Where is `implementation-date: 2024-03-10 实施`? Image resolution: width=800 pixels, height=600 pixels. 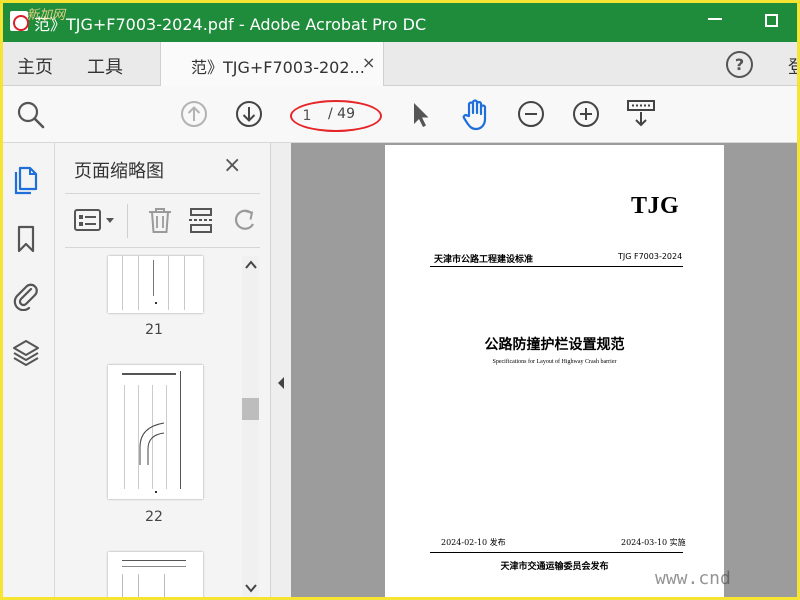
implementation-date: 2024-03-10 实施 is located at coordinates (653, 542).